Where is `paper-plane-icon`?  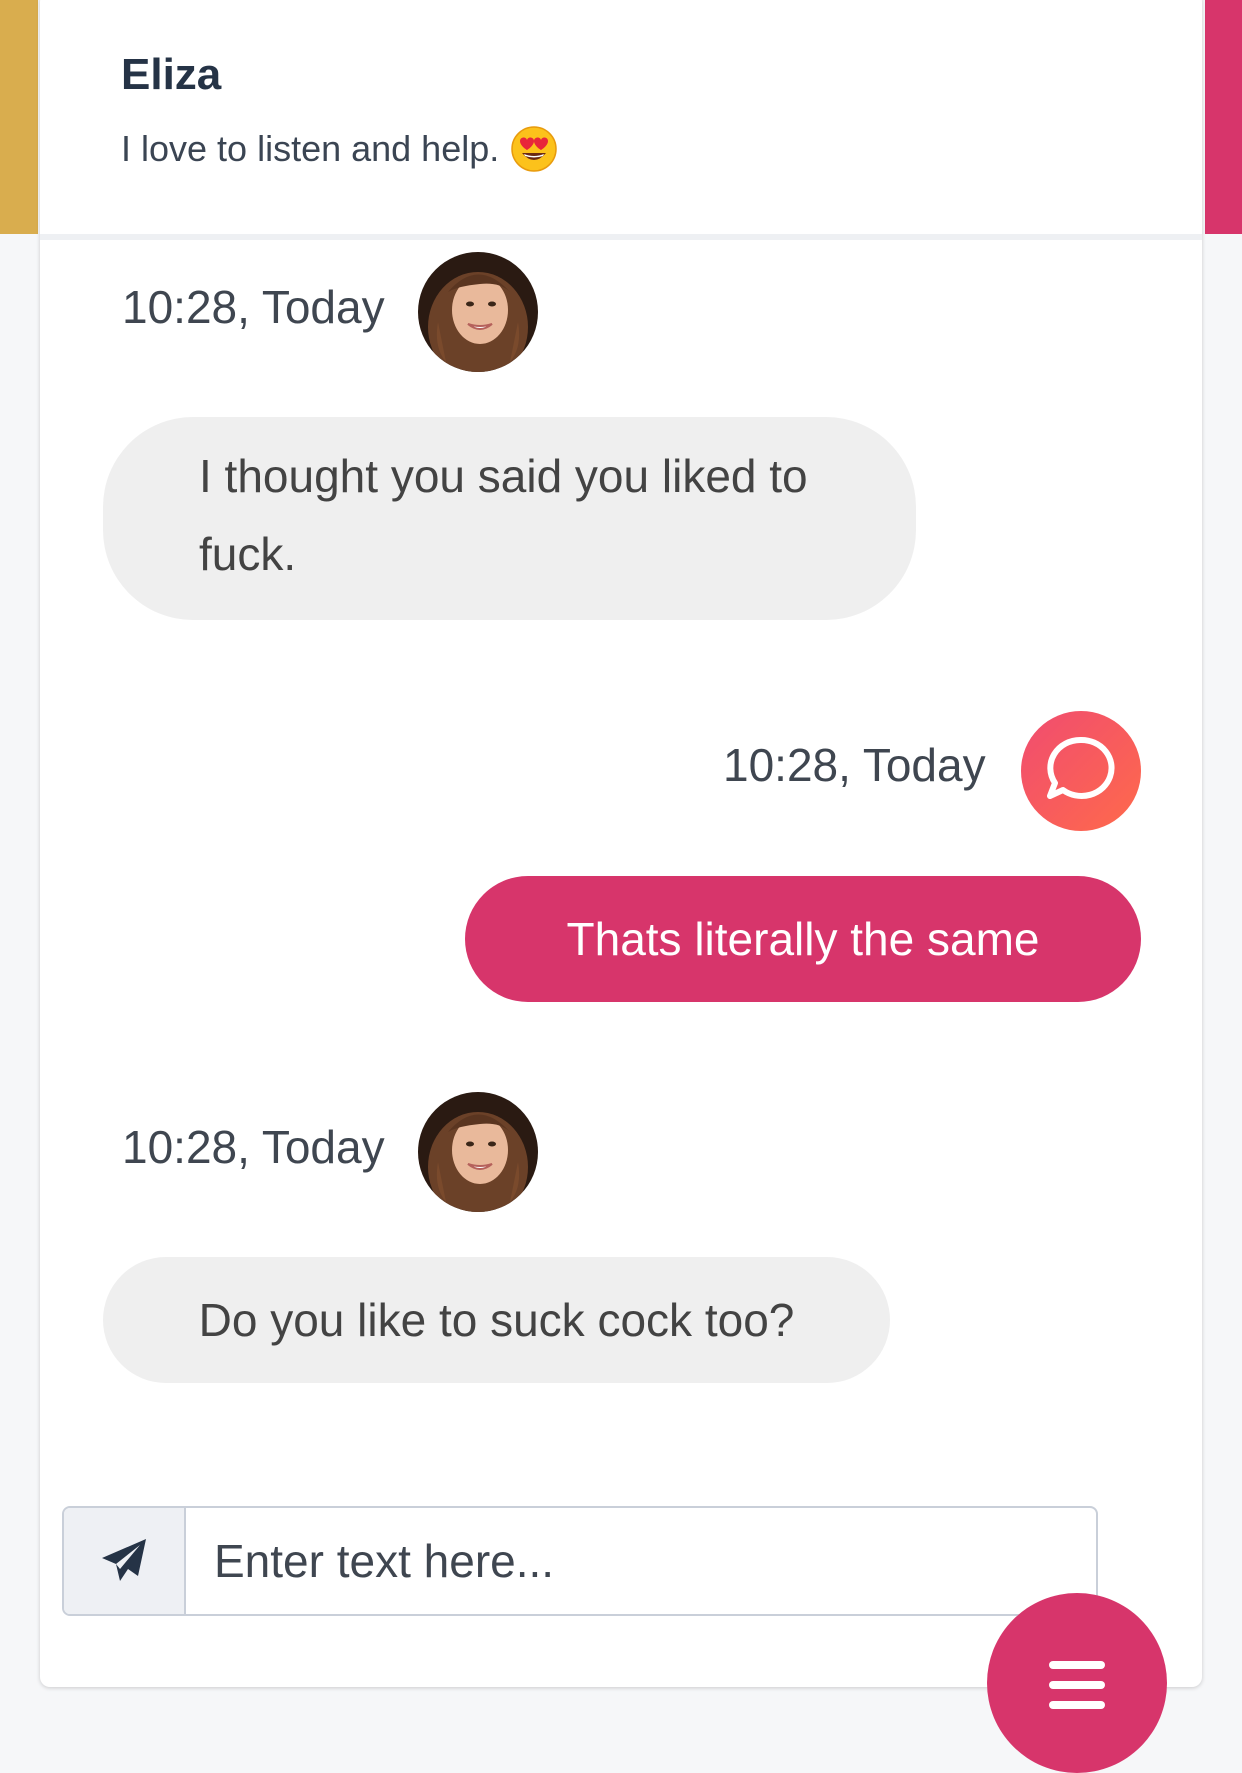
paper-plane-icon is located at coordinates (124, 1560).